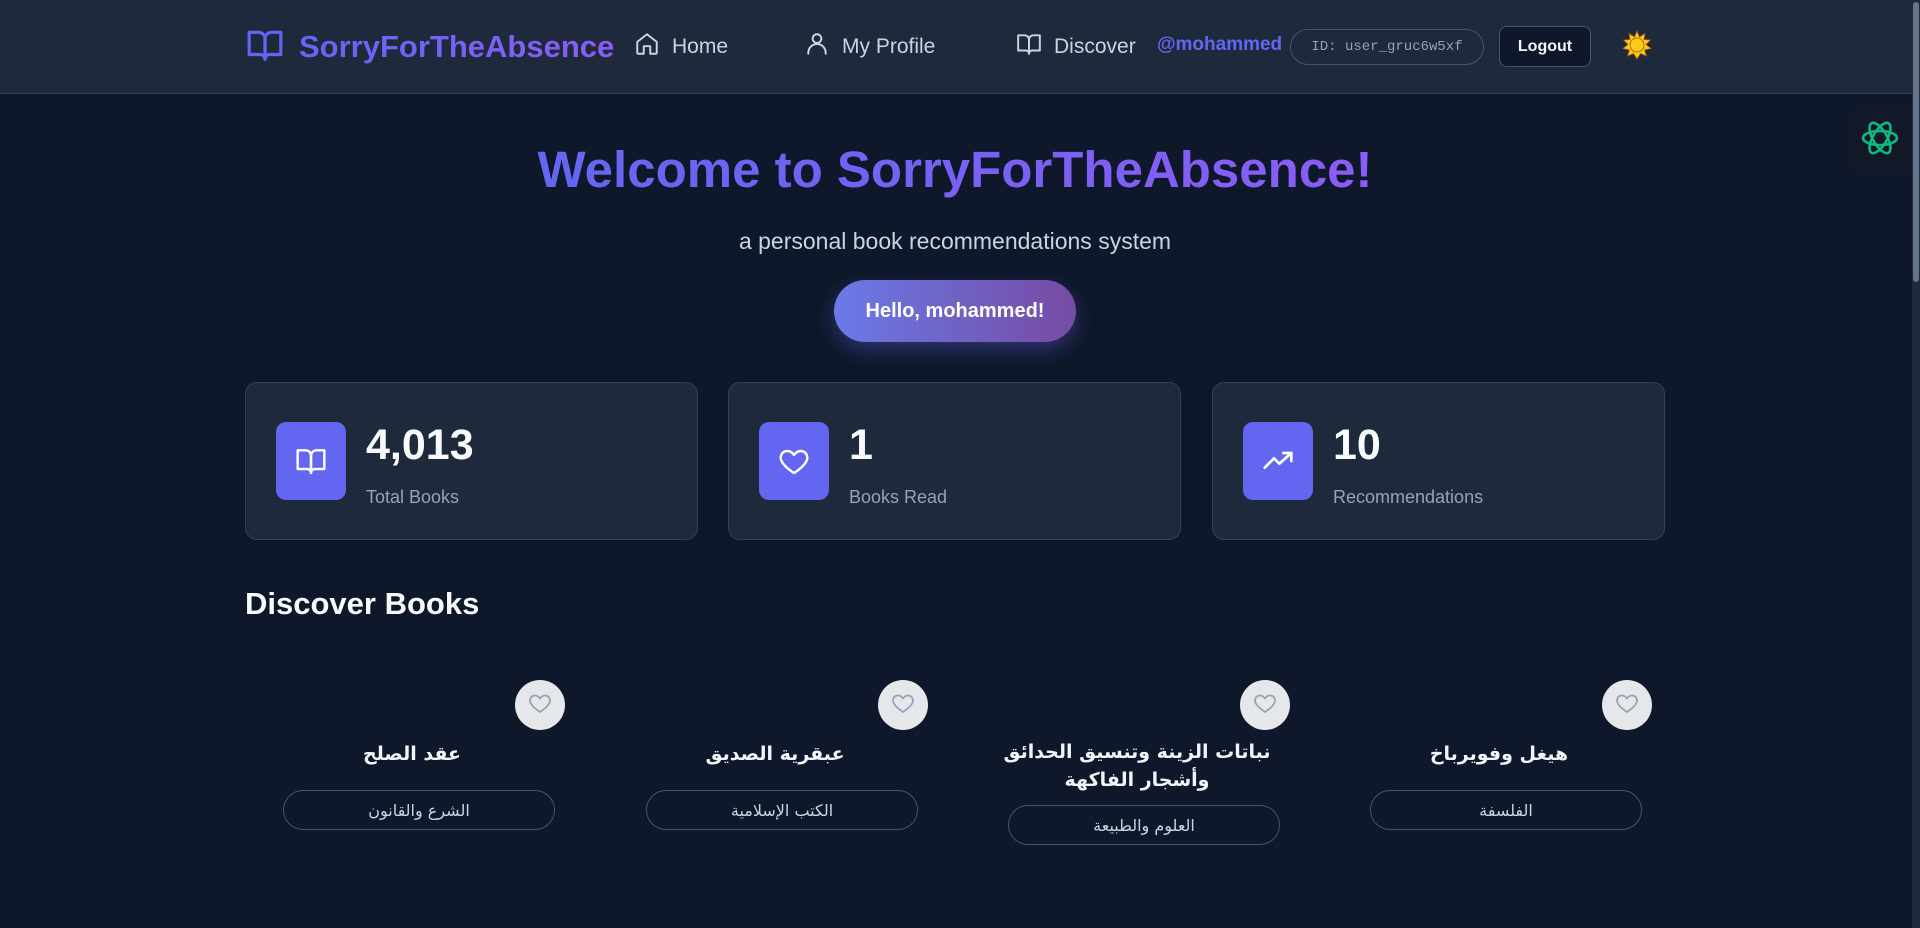  Describe the element at coordinates (898, 497) in the screenshot. I see `stat-label: Books Read` at that location.